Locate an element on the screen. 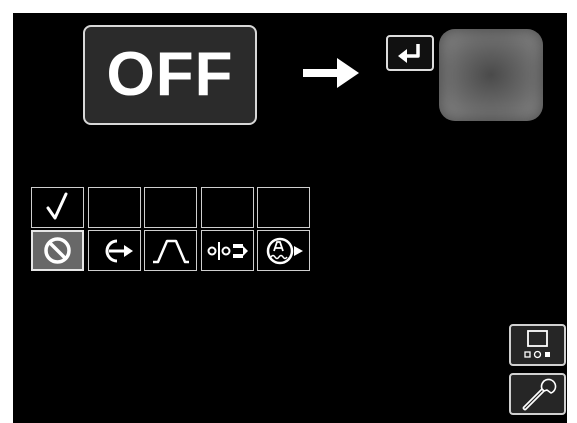 Image resolution: width=577 pixels, height=423 pixels. no-symbol-icon is located at coordinates (57, 250).